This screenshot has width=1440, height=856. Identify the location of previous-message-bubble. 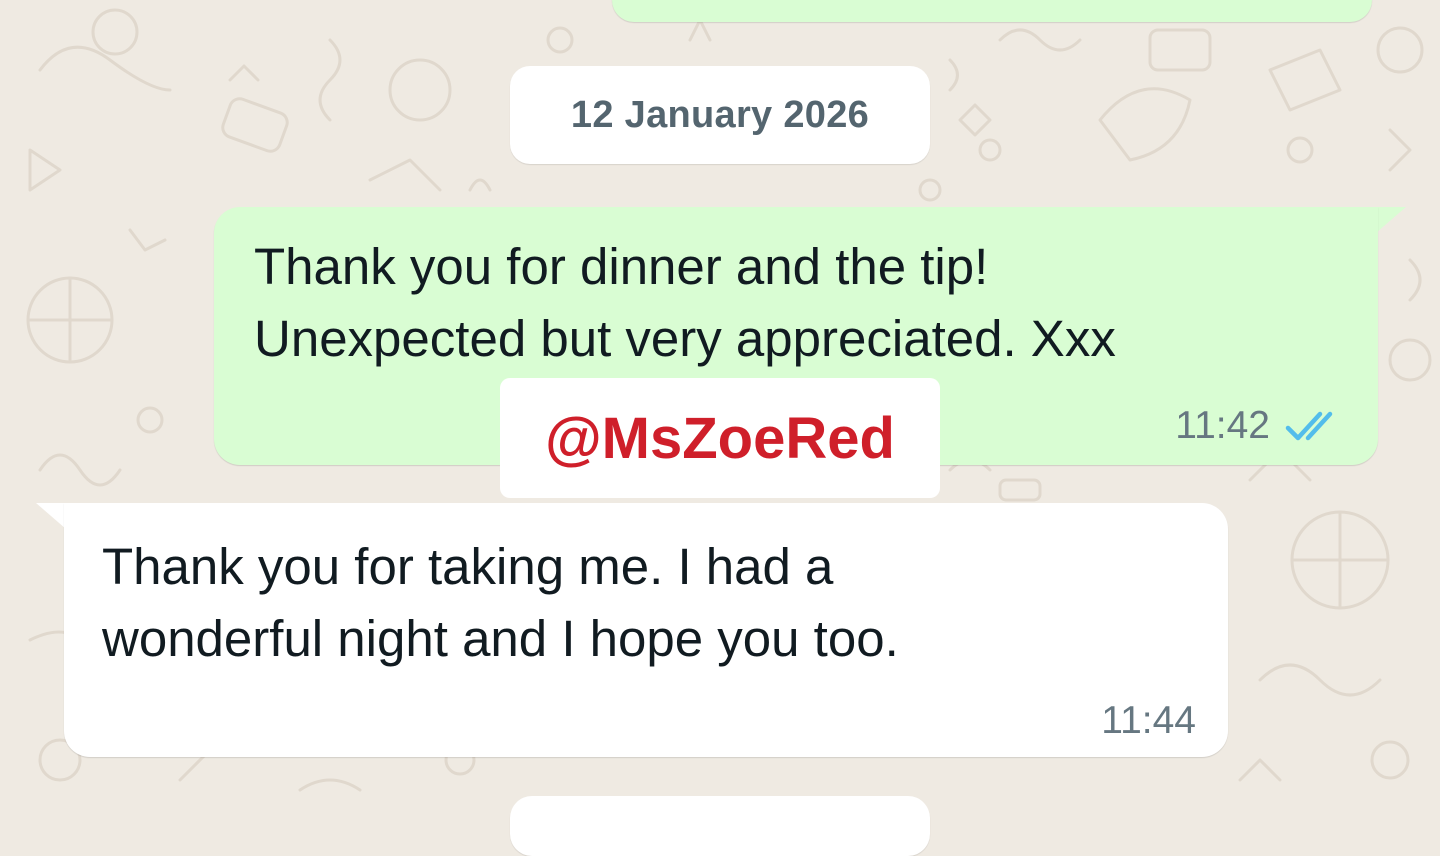
(992, 11).